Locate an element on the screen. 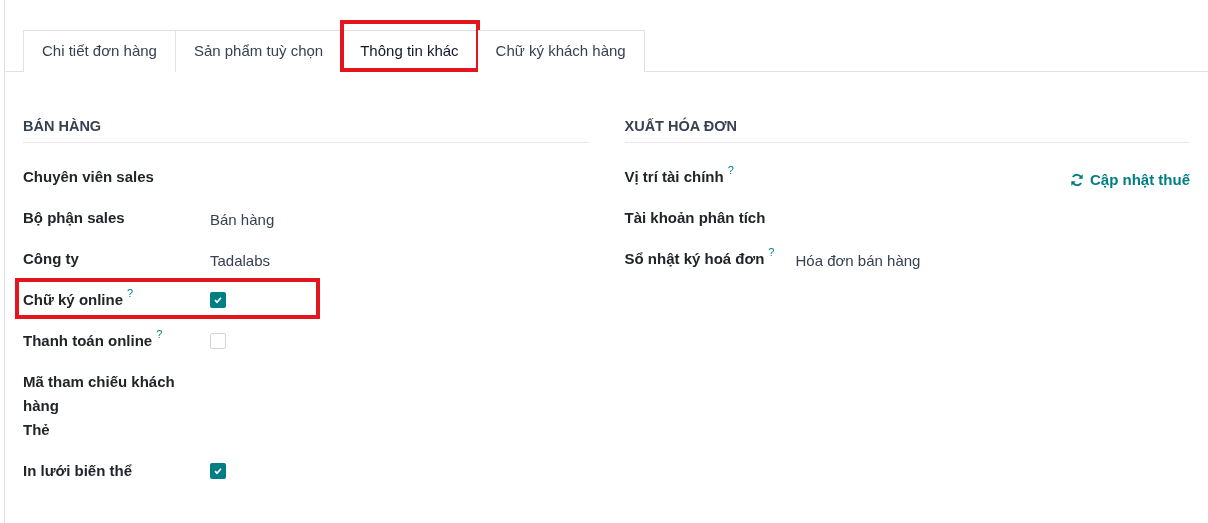  field-label: Chữ ký online is located at coordinates (73, 299).